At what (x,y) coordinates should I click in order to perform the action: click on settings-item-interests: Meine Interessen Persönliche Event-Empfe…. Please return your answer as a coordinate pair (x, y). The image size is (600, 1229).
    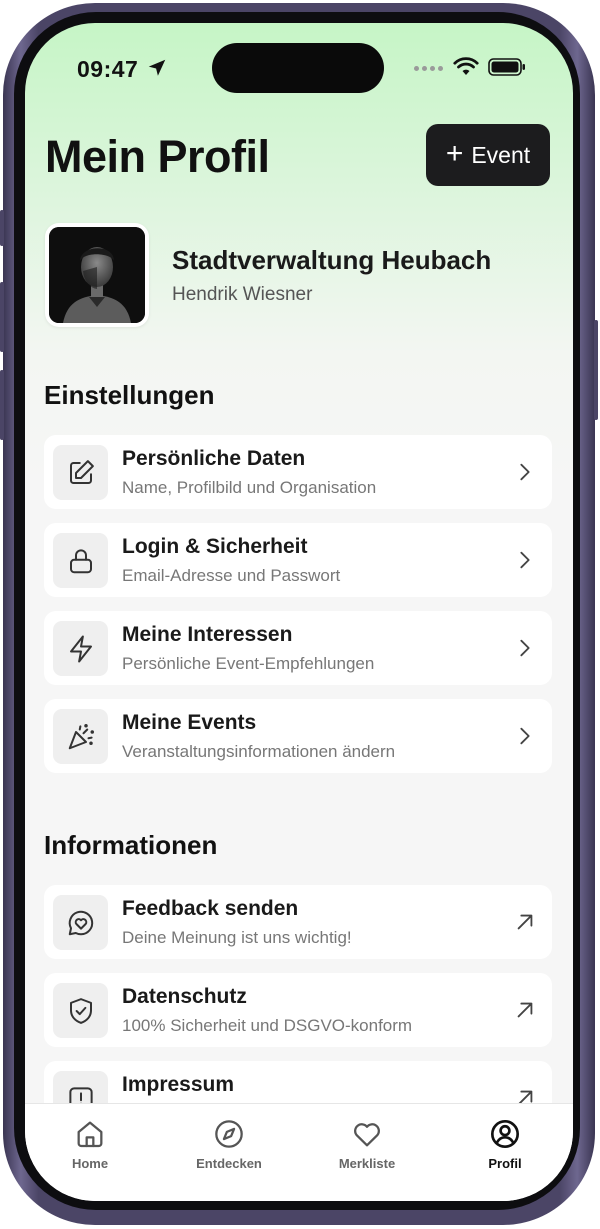
    Looking at the image, I should click on (298, 648).